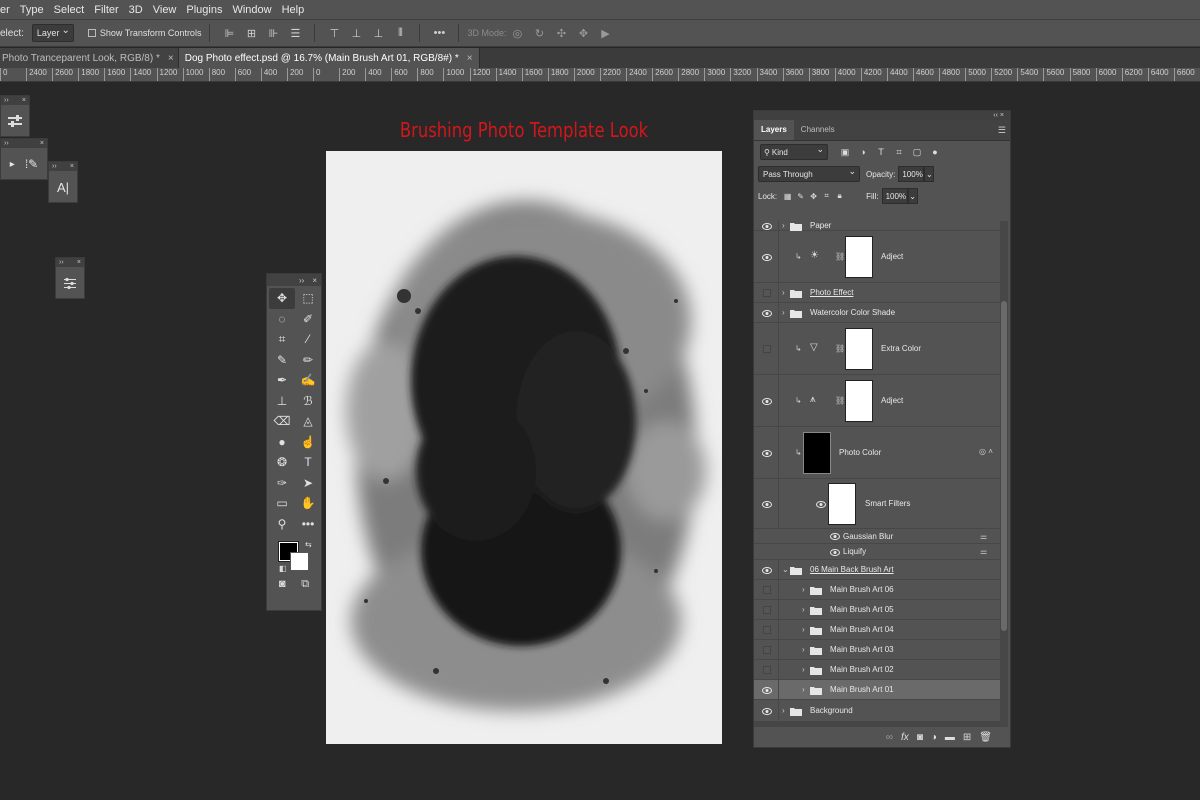  What do you see at coordinates (539, 33) in the screenshot?
I see `3d-roll-icon: ↻` at bounding box center [539, 33].